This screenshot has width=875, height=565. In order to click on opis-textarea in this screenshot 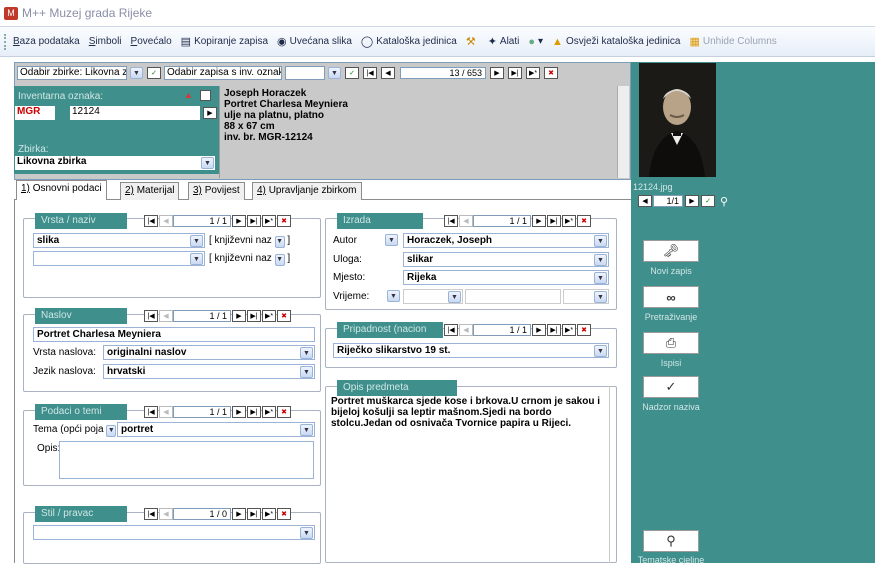, I will do `click(186, 460)`.